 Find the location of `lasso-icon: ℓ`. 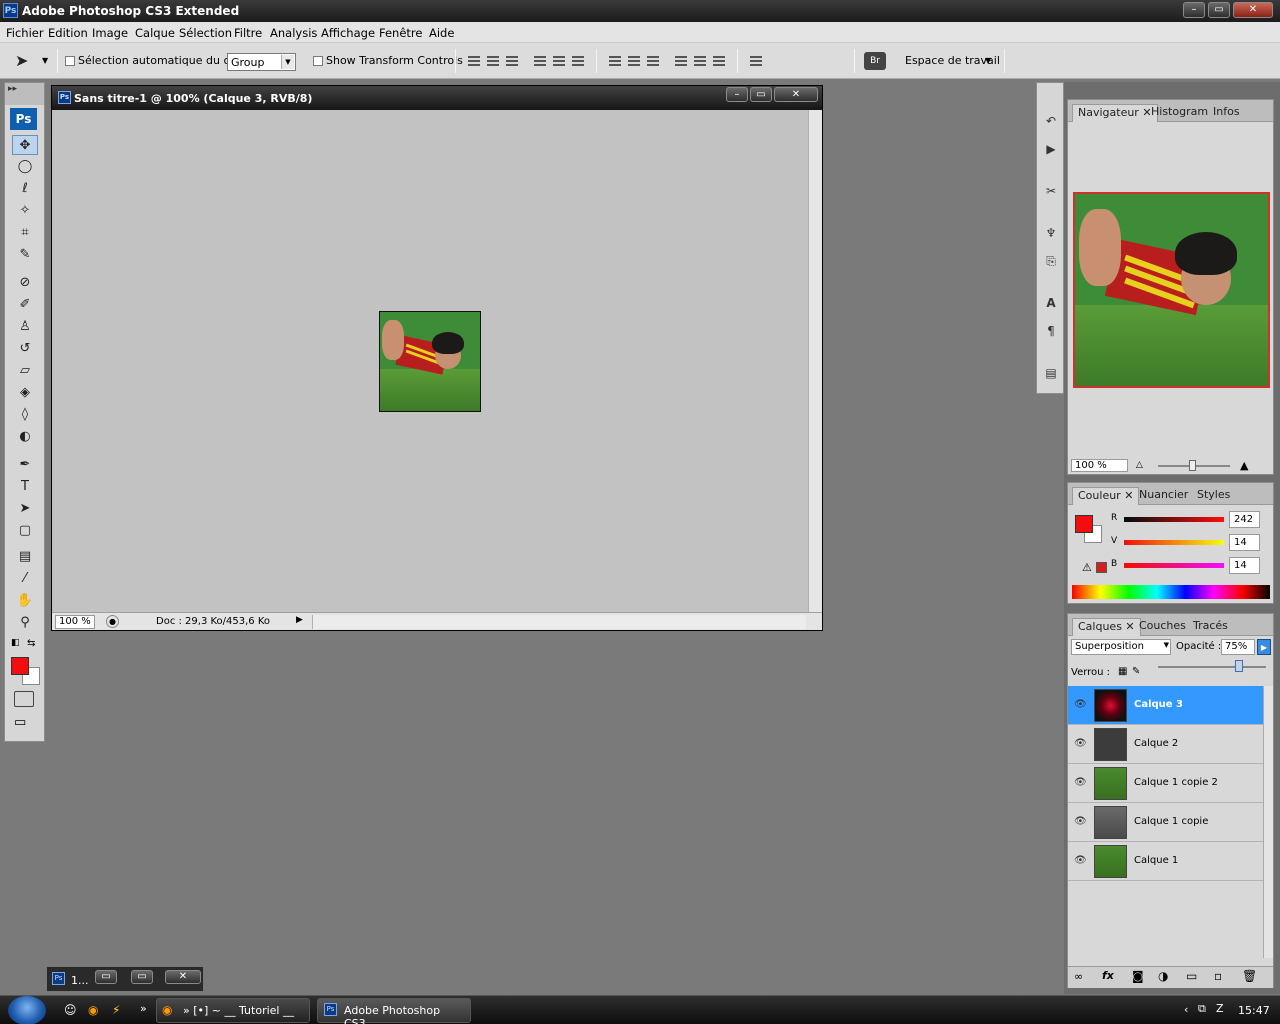

lasso-icon: ℓ is located at coordinates (25, 189).